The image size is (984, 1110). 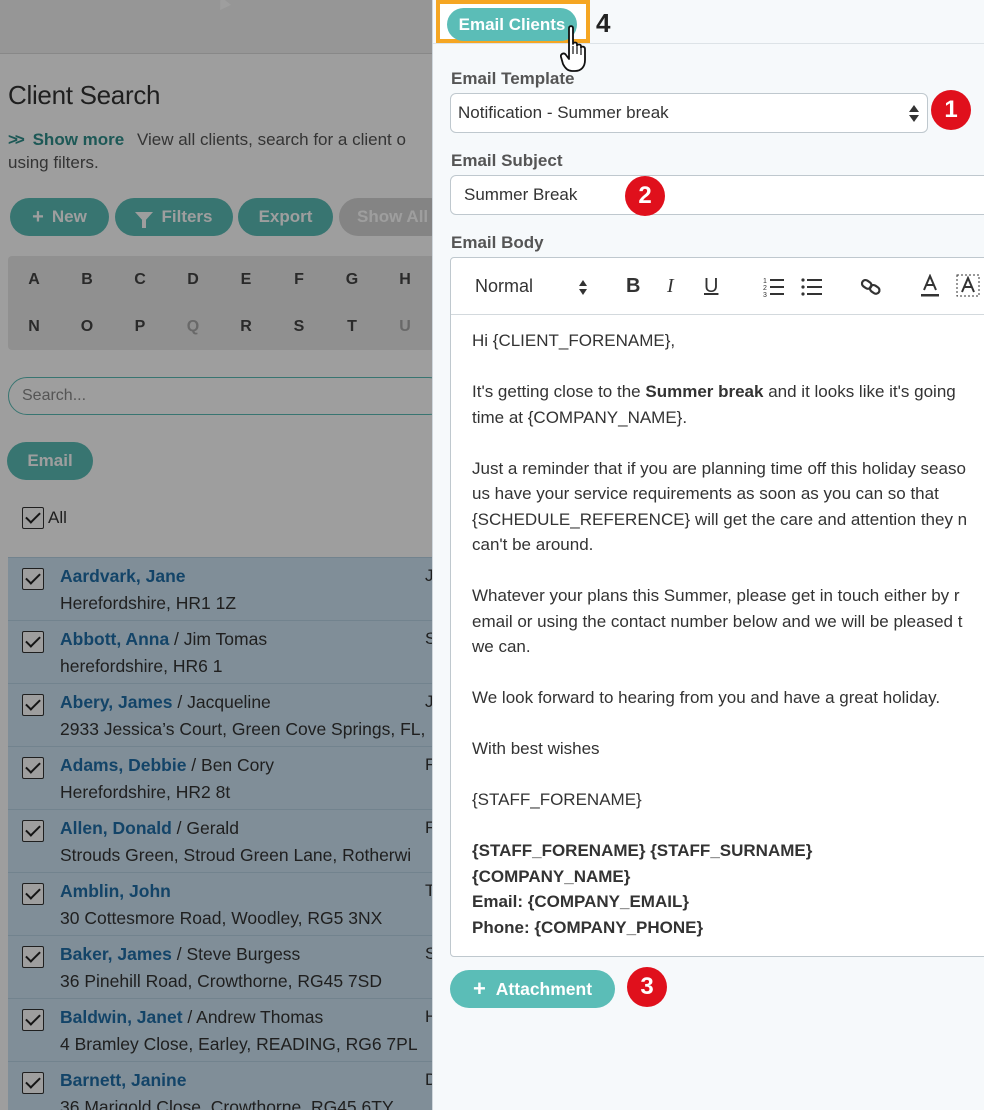 What do you see at coordinates (246, 280) in the screenshot?
I see `letter-e: E` at bounding box center [246, 280].